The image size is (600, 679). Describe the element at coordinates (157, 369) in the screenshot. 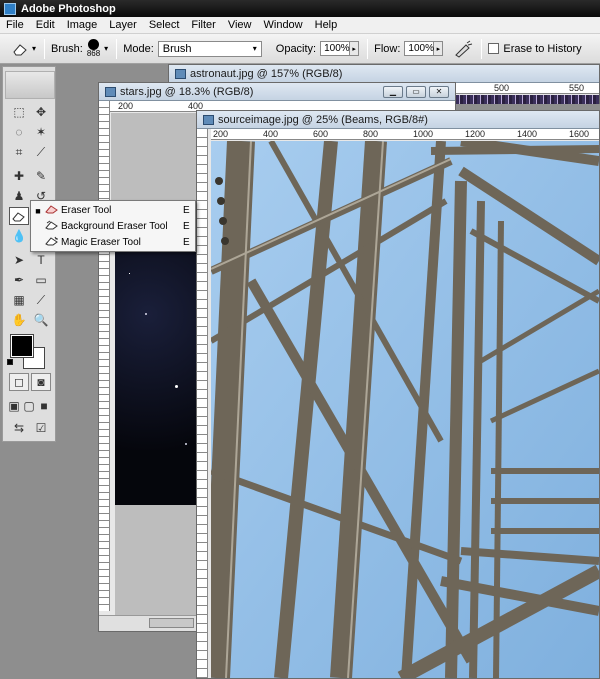

I see `stars-image` at that location.